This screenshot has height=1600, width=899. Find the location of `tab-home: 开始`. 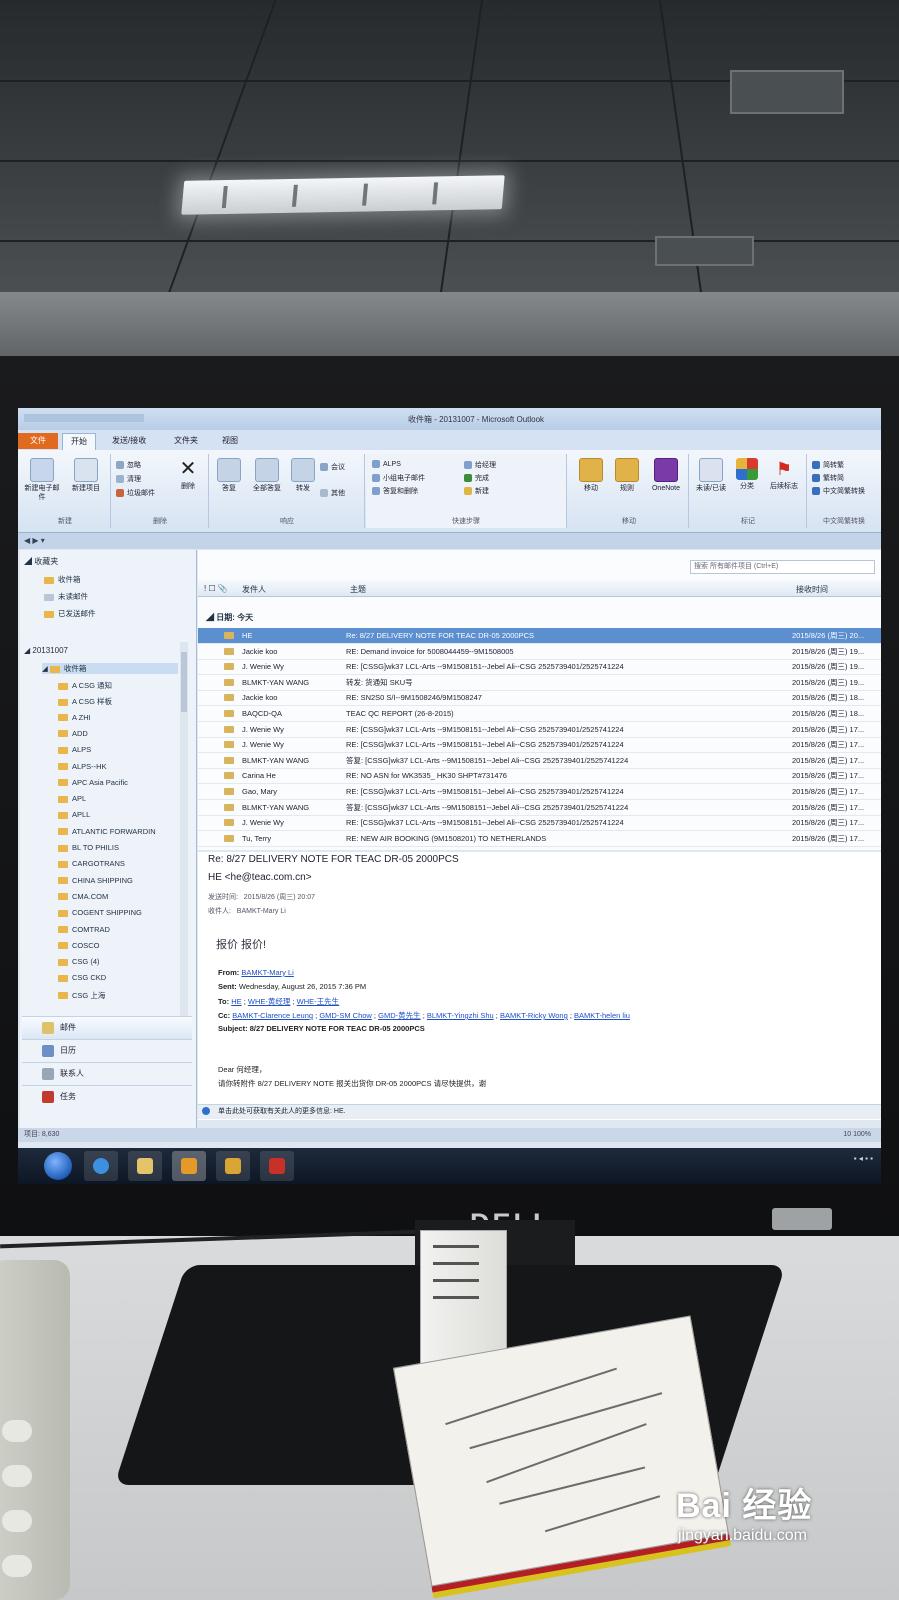

tab-home: 开始 is located at coordinates (79, 441).